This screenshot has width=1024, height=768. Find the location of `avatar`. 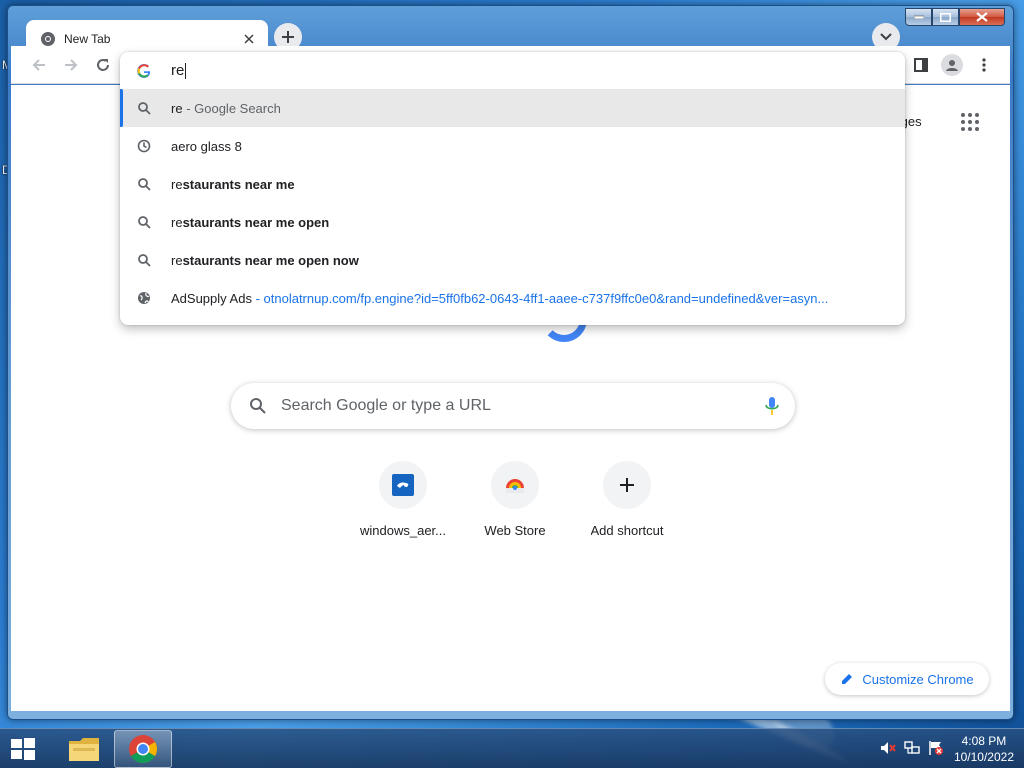

avatar is located at coordinates (952, 65).